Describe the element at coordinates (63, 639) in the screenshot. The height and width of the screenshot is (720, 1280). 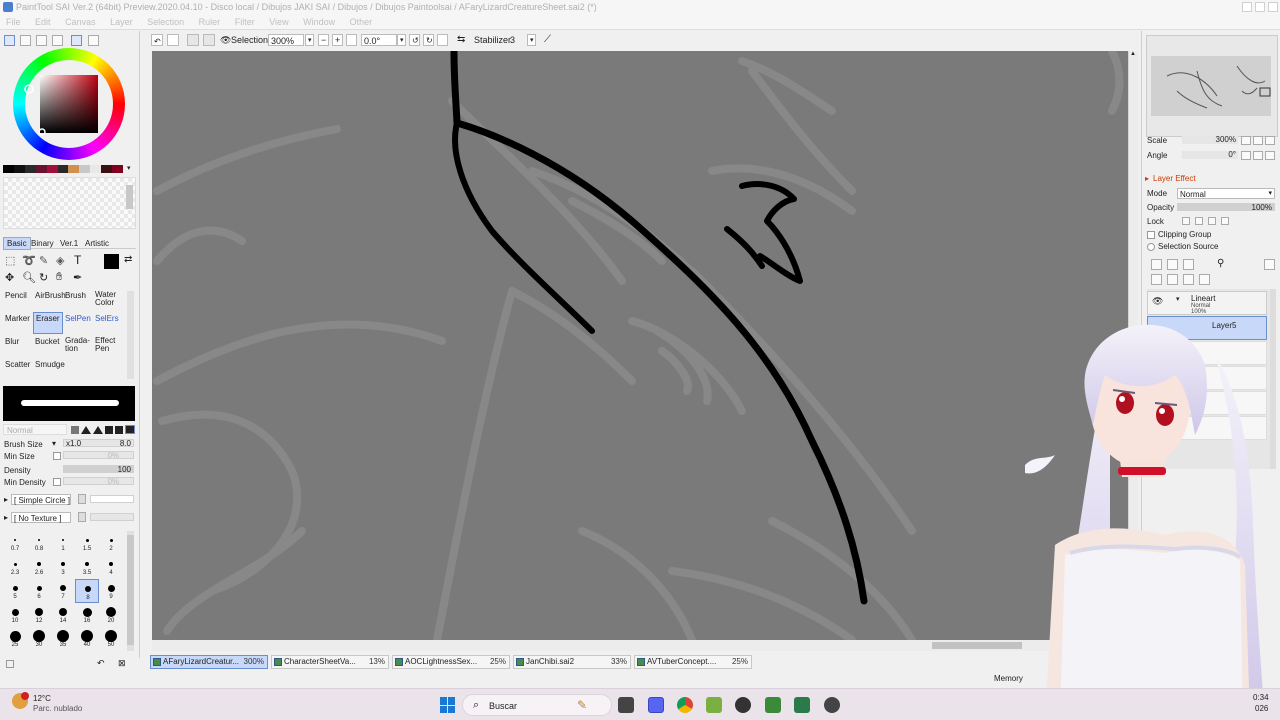
I see `brush-size-preset: 35` at that location.